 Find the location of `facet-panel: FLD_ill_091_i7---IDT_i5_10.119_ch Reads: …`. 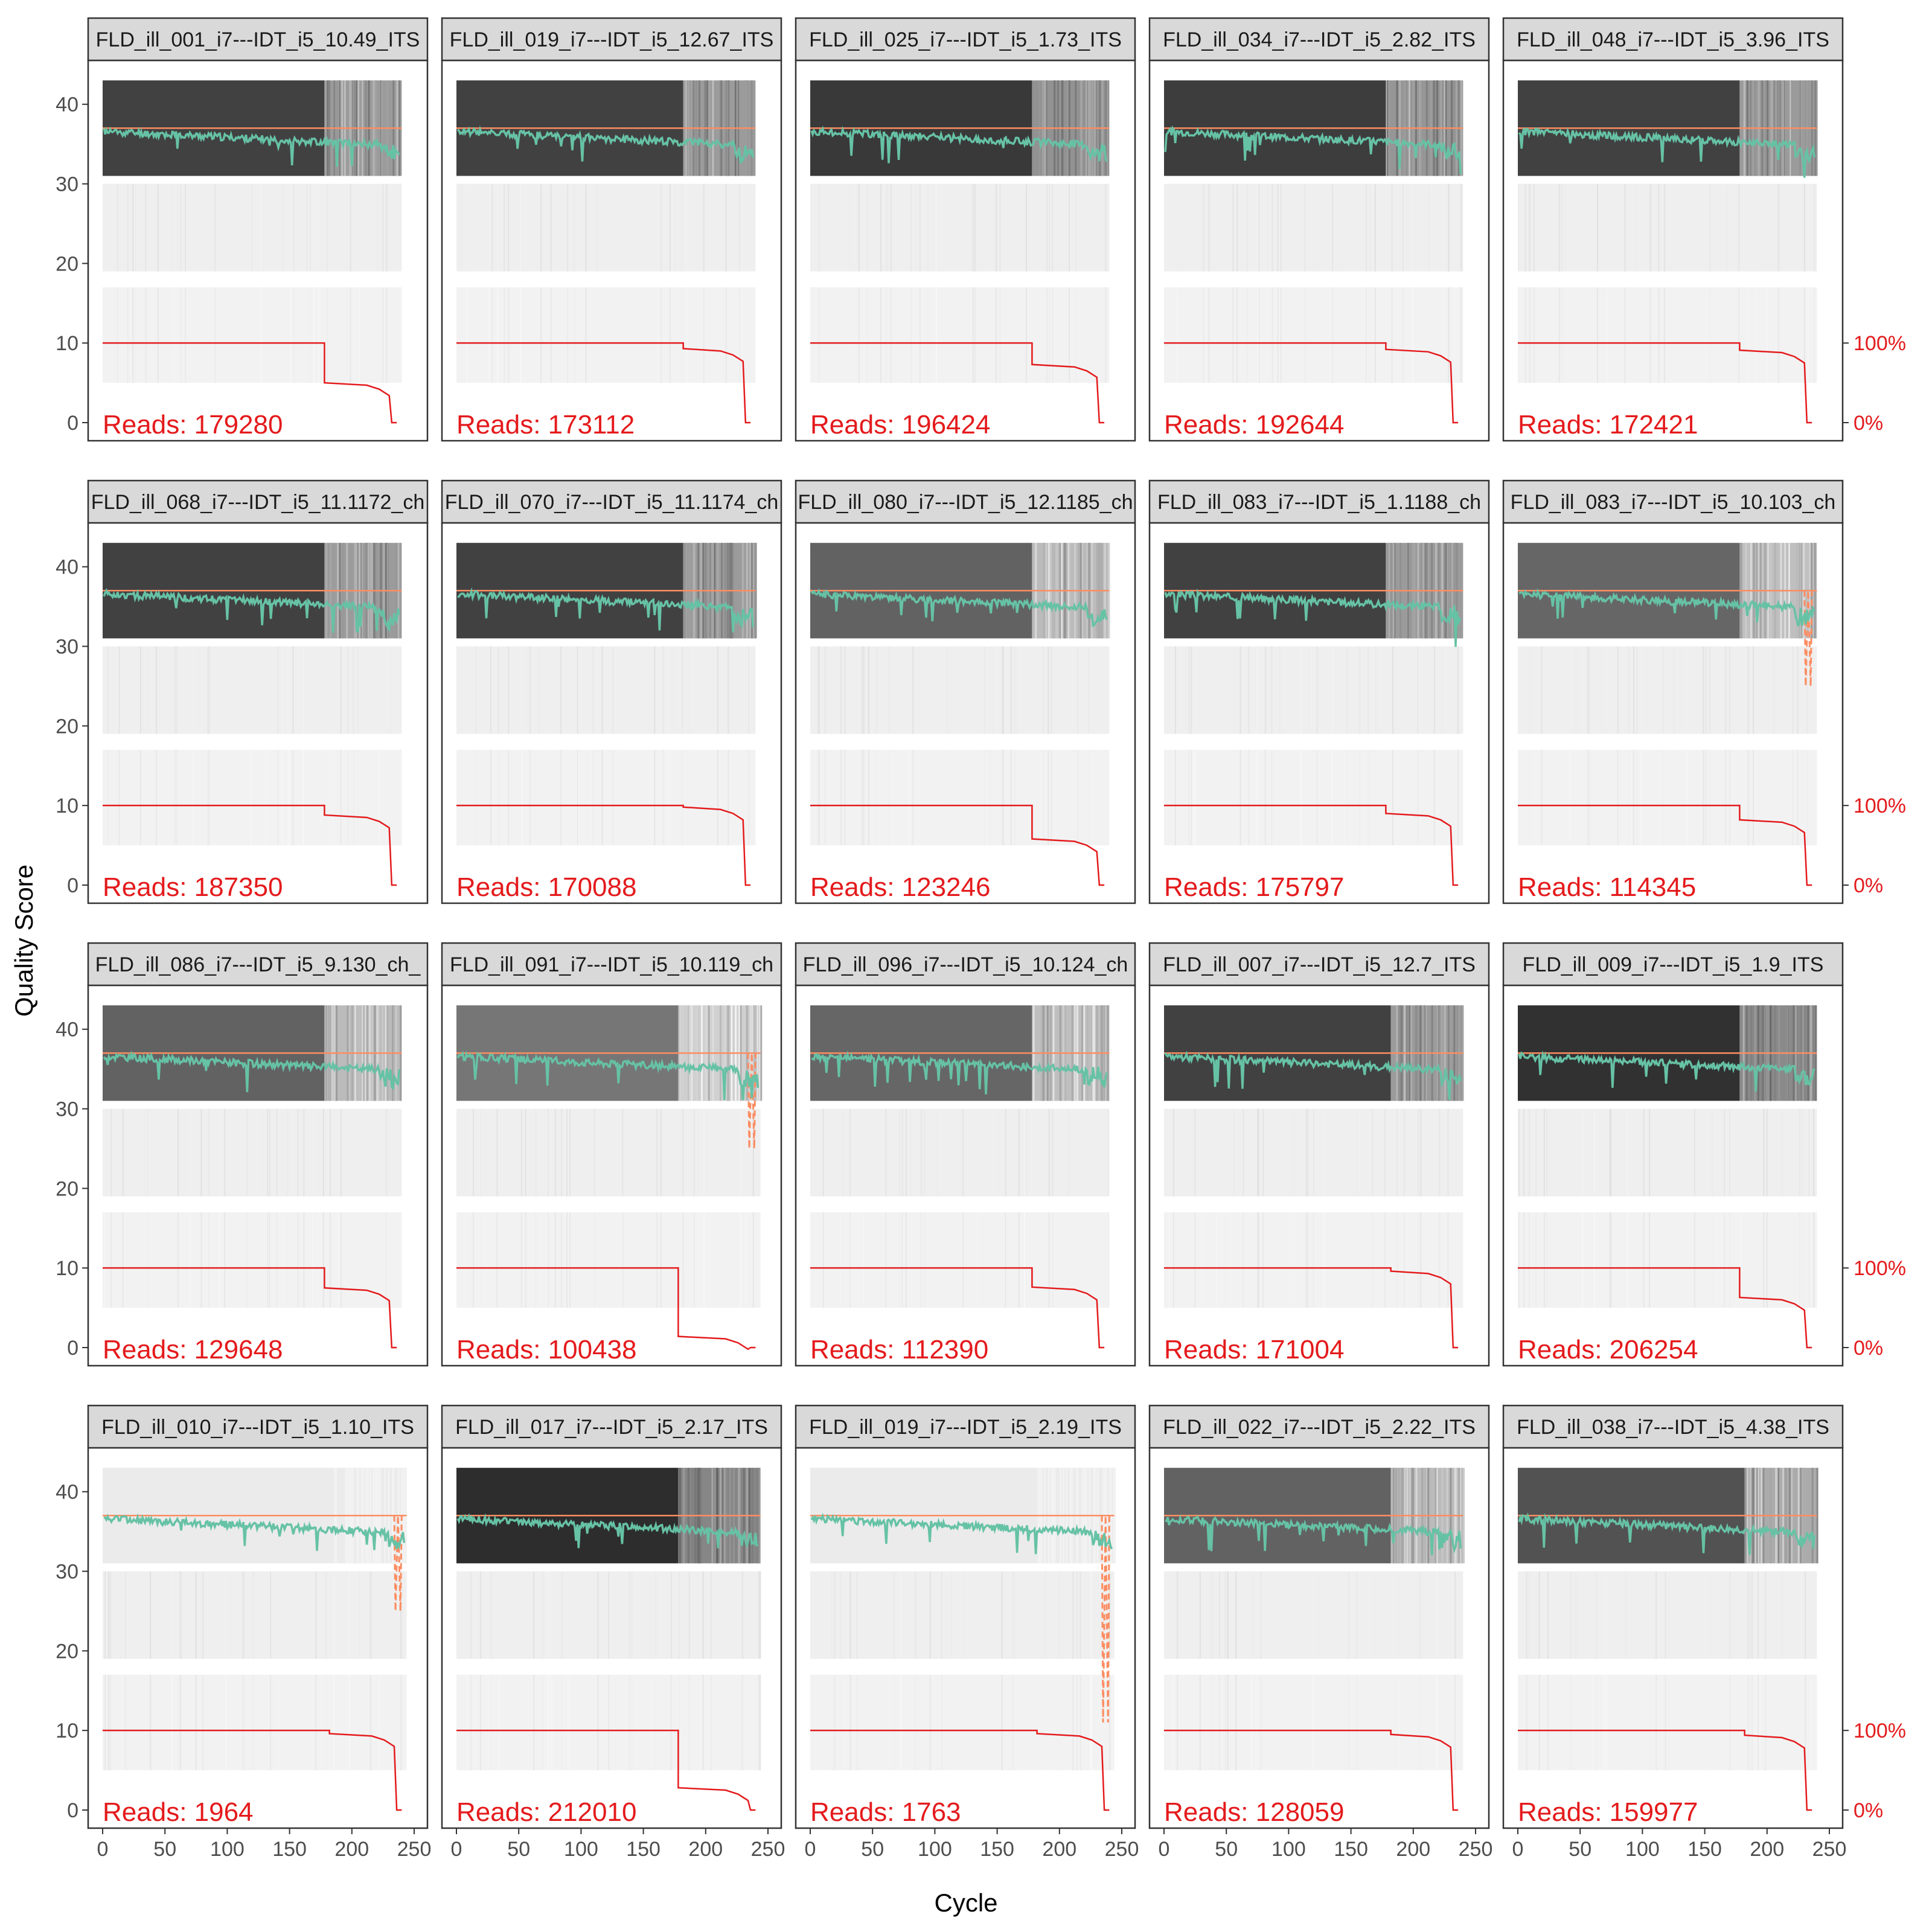

facet-panel: FLD_ill_091_i7---IDT_i5_10.119_ch Reads: … is located at coordinates (611, 1154).